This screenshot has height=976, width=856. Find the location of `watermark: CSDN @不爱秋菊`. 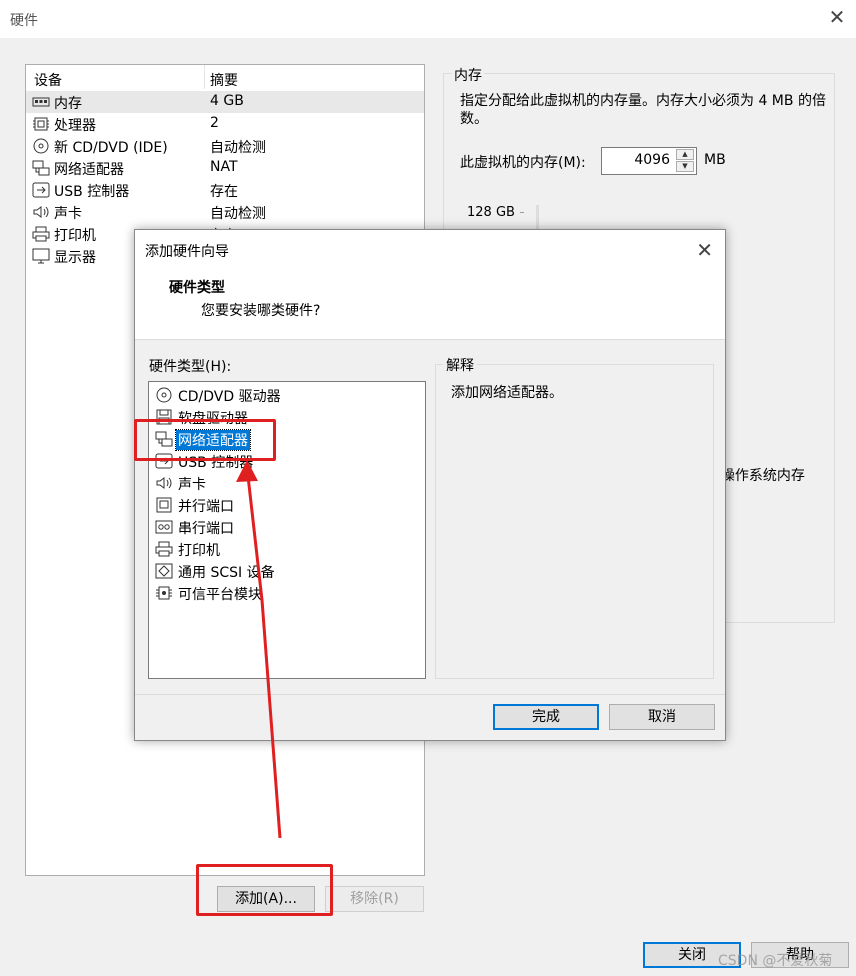

watermark: CSDN @不爱秋菊 is located at coordinates (775, 961).